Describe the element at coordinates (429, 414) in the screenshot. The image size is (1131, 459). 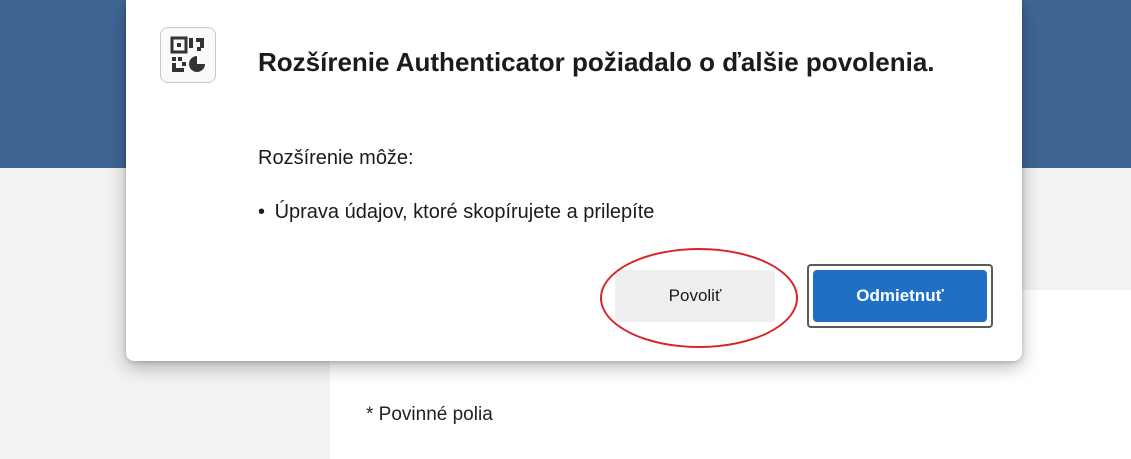
I see `required-fields-note: * Povinné polia` at that location.